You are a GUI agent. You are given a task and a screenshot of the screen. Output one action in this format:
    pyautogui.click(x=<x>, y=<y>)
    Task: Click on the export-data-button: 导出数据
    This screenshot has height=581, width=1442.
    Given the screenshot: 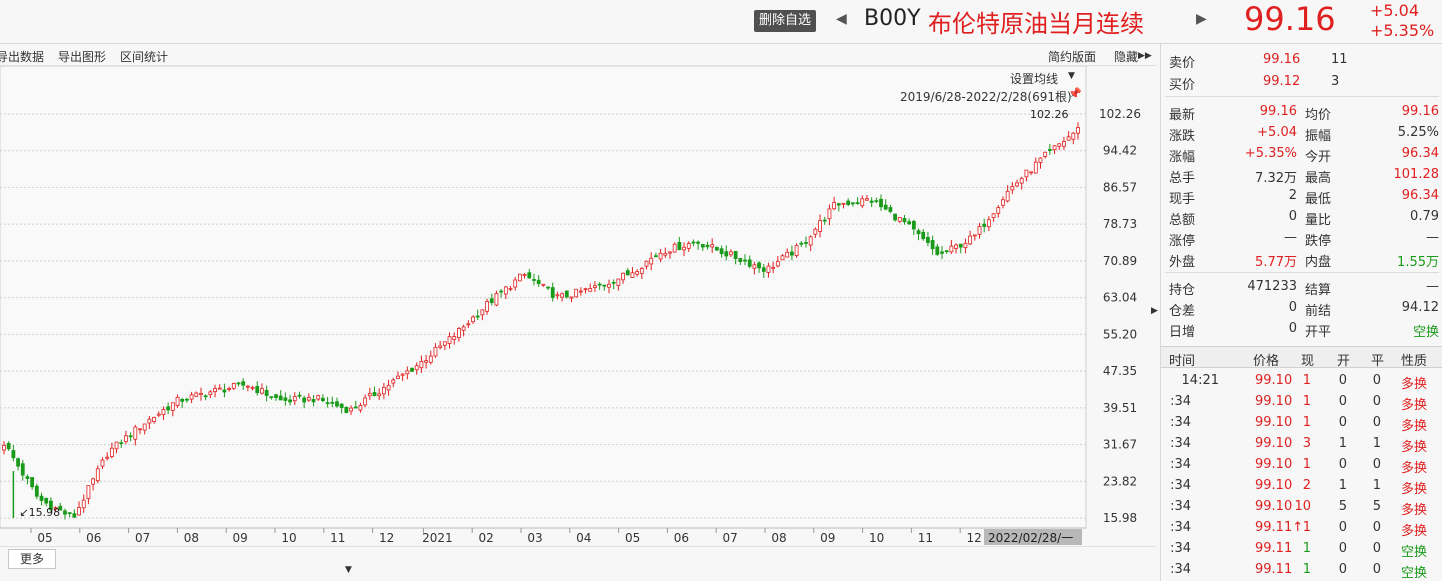 What is the action you would take?
    pyautogui.click(x=22, y=56)
    